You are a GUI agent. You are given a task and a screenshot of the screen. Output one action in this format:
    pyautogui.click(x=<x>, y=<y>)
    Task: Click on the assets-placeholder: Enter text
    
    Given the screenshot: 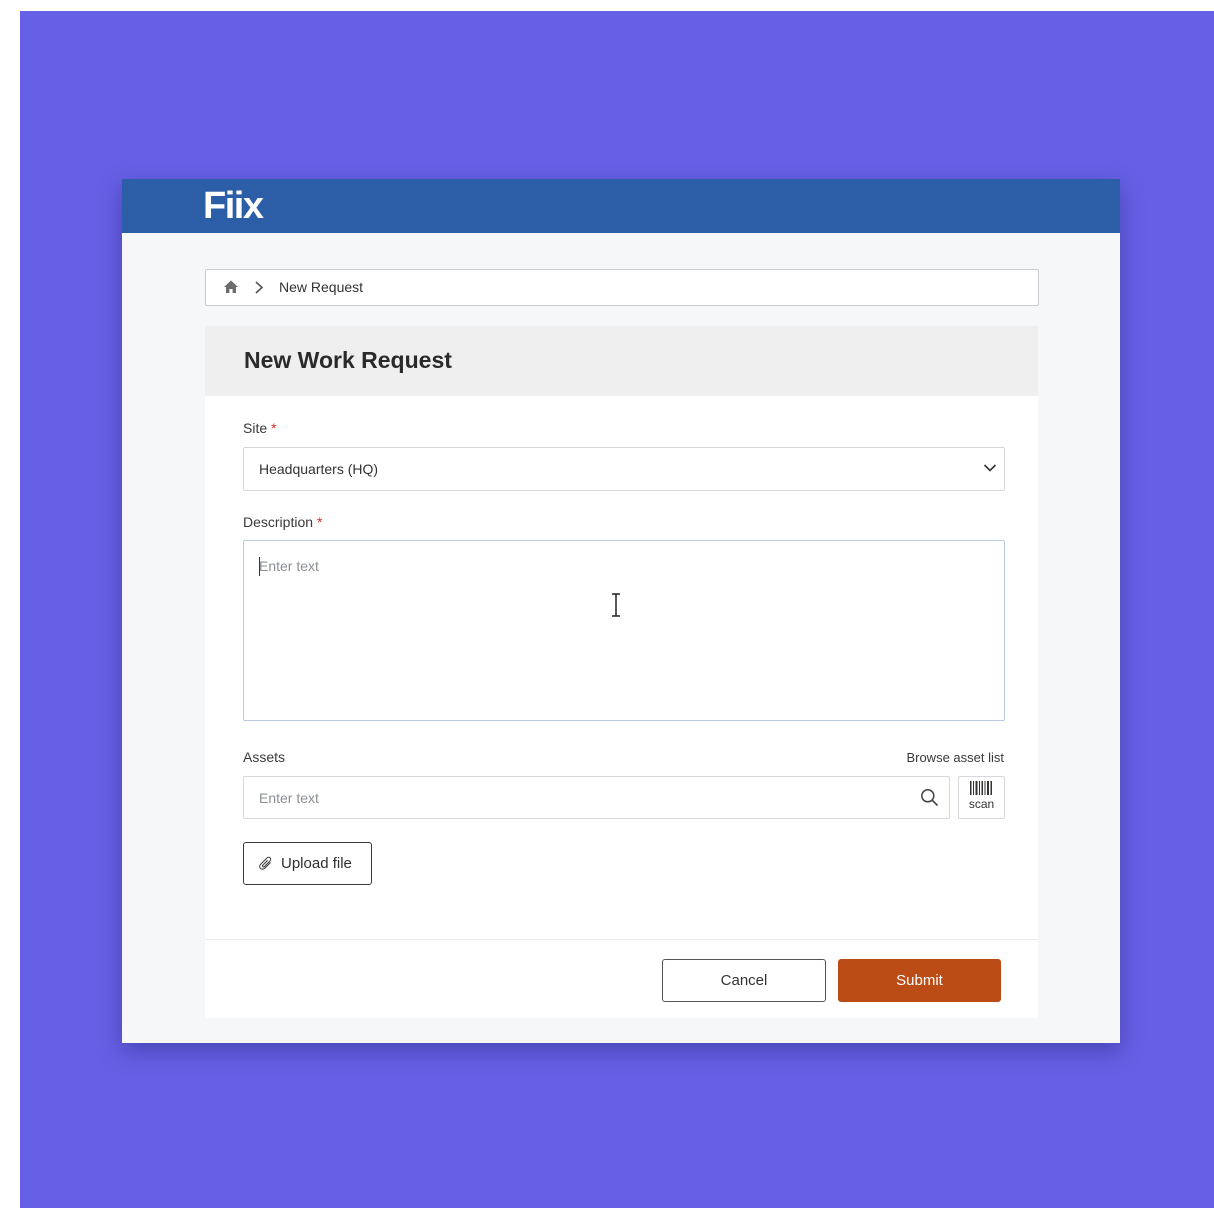 What is the action you would take?
    pyautogui.click(x=289, y=798)
    